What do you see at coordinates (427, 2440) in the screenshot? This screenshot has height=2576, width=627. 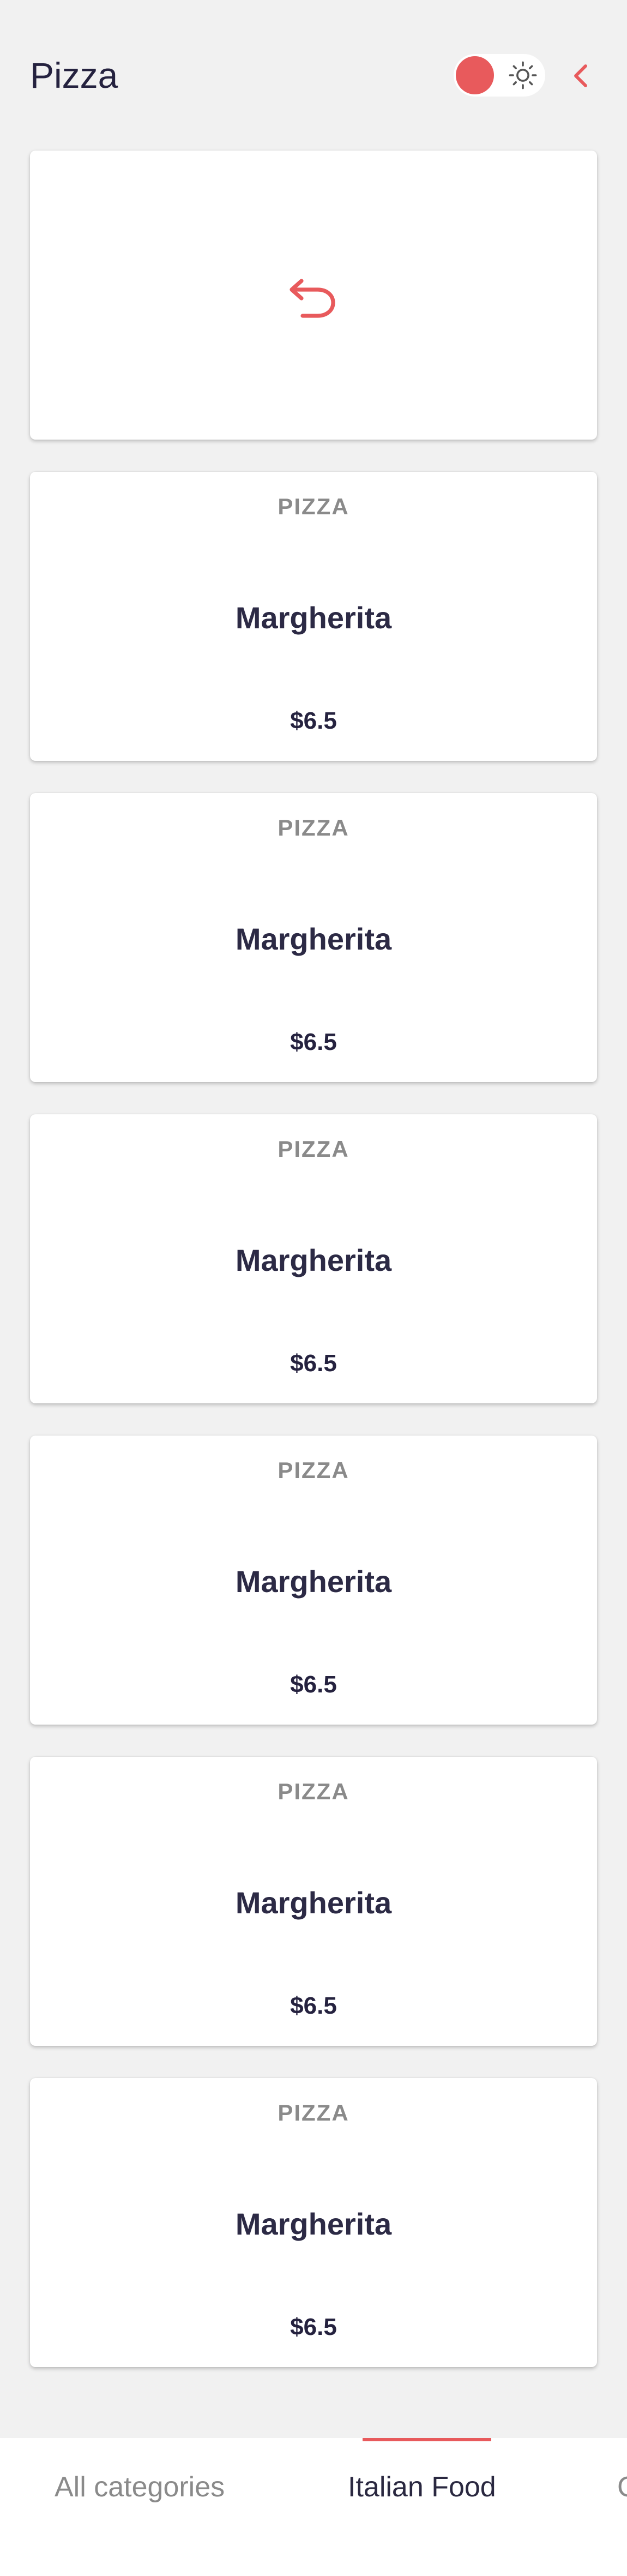 I see `active-tab-indicator` at bounding box center [427, 2440].